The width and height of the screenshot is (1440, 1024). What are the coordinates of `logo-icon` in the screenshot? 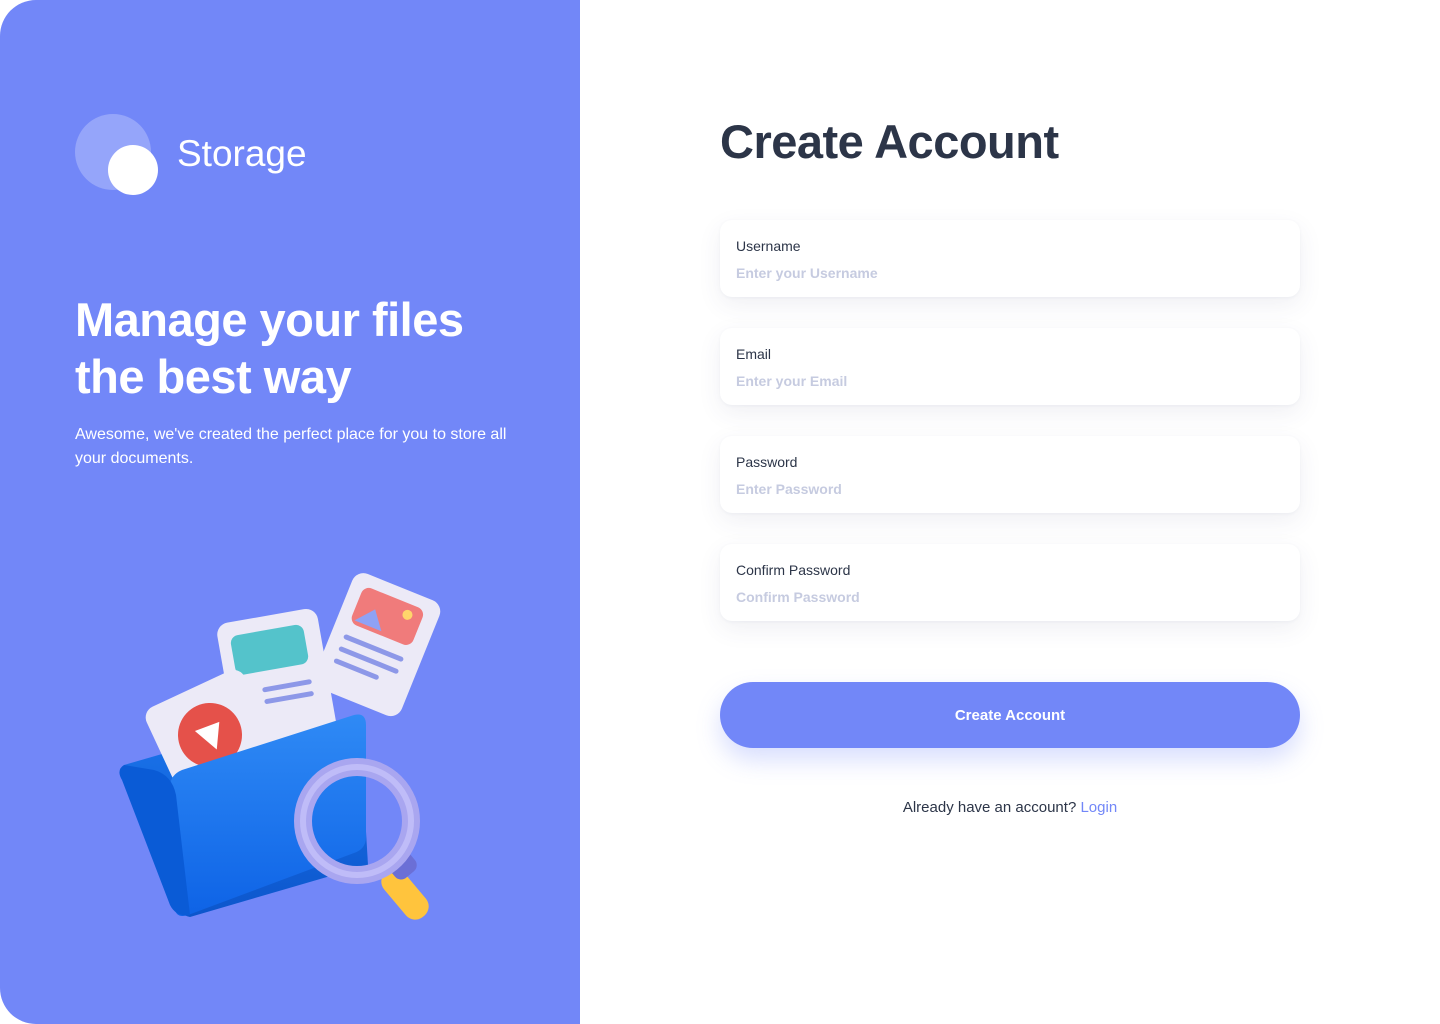 It's located at (120, 159).